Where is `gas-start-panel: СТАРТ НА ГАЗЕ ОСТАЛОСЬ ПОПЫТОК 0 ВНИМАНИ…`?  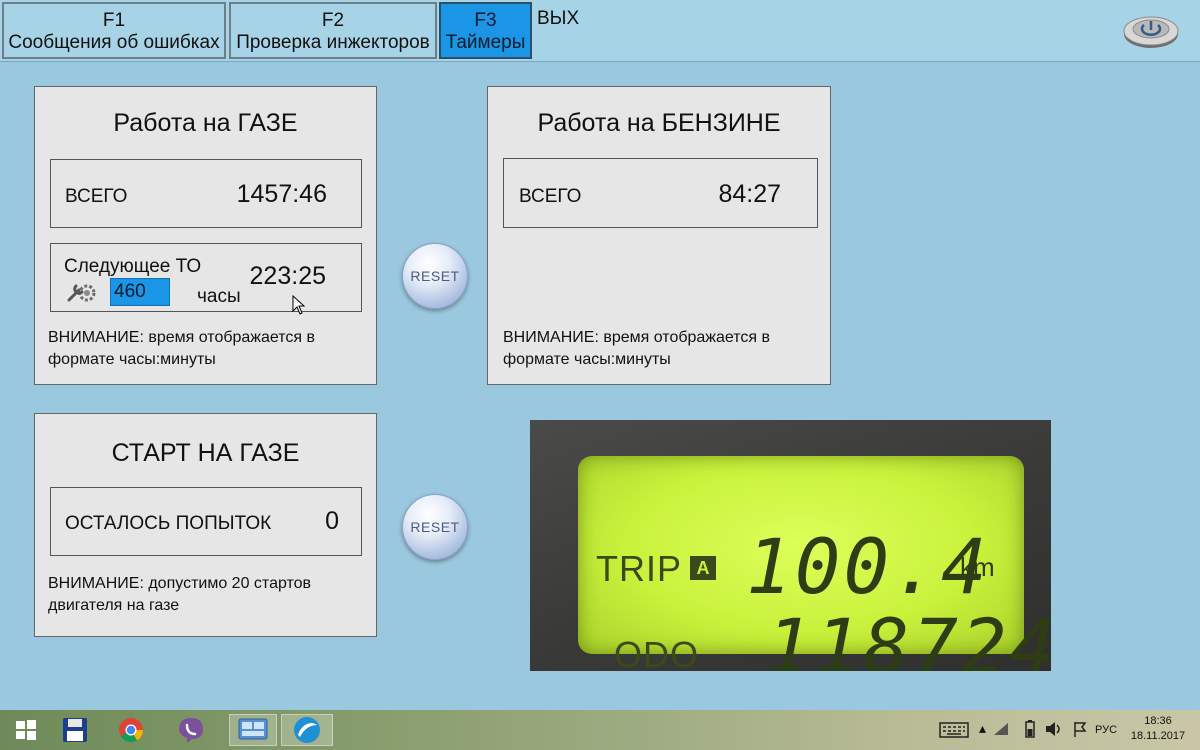 gas-start-panel: СТАРТ НА ГАЗЕ ОСТАЛОСЬ ПОПЫТОК 0 ВНИМАНИ… is located at coordinates (205, 525).